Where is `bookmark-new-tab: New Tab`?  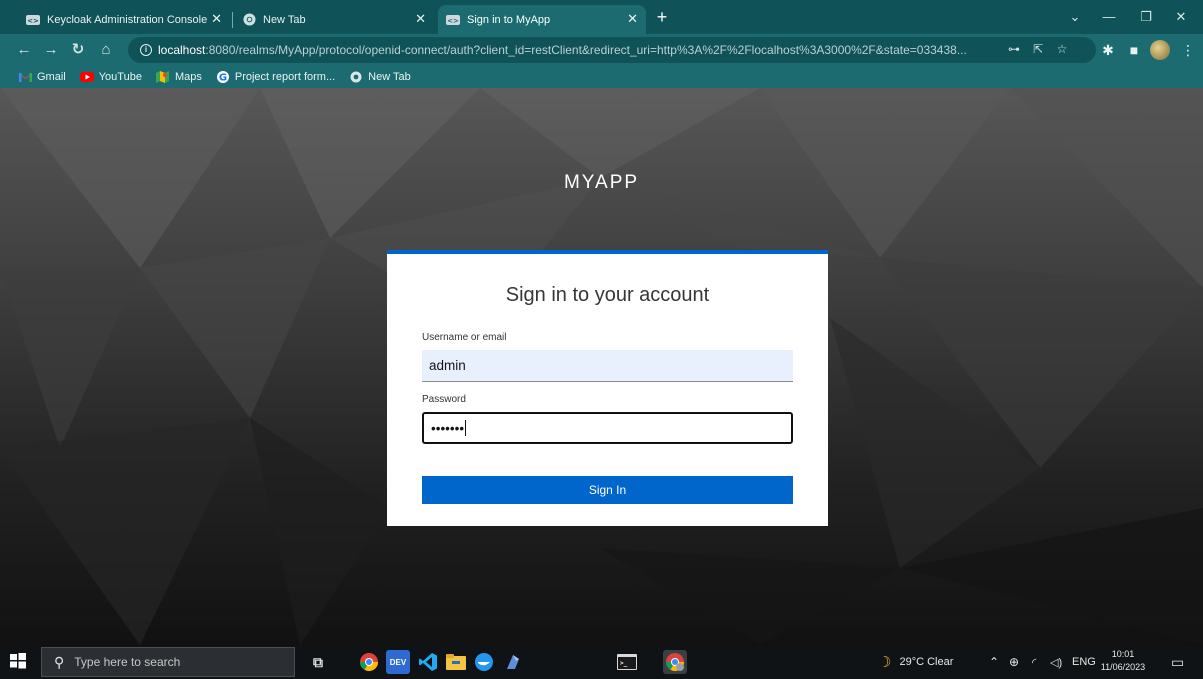
bookmark-new-tab: New Tab is located at coordinates (380, 77).